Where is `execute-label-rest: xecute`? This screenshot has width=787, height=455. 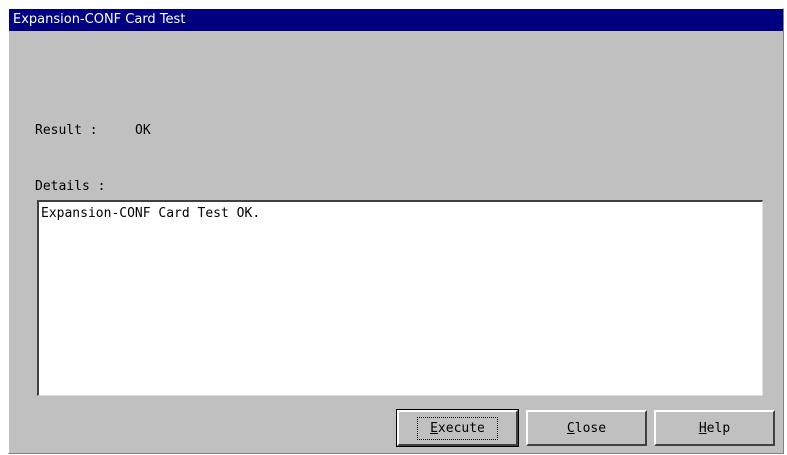 execute-label-rest: xecute is located at coordinates (461, 428).